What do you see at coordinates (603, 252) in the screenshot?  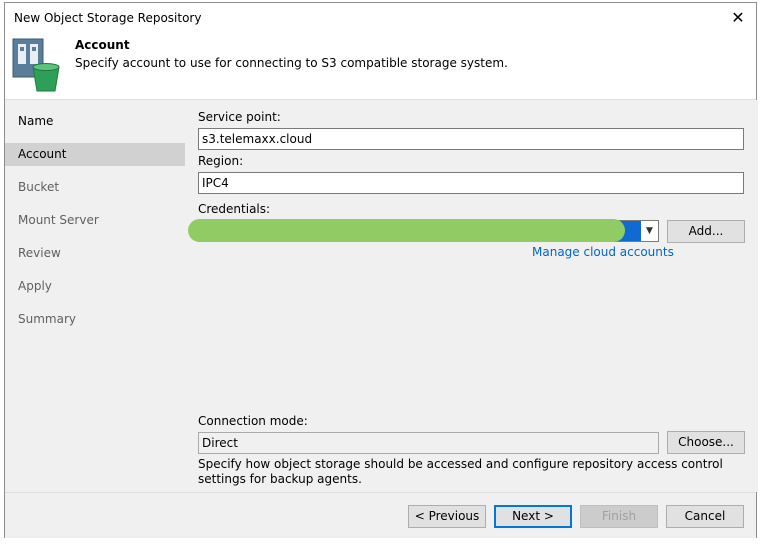 I see `manage-cloud-accounts-link: Manage cloud accounts` at bounding box center [603, 252].